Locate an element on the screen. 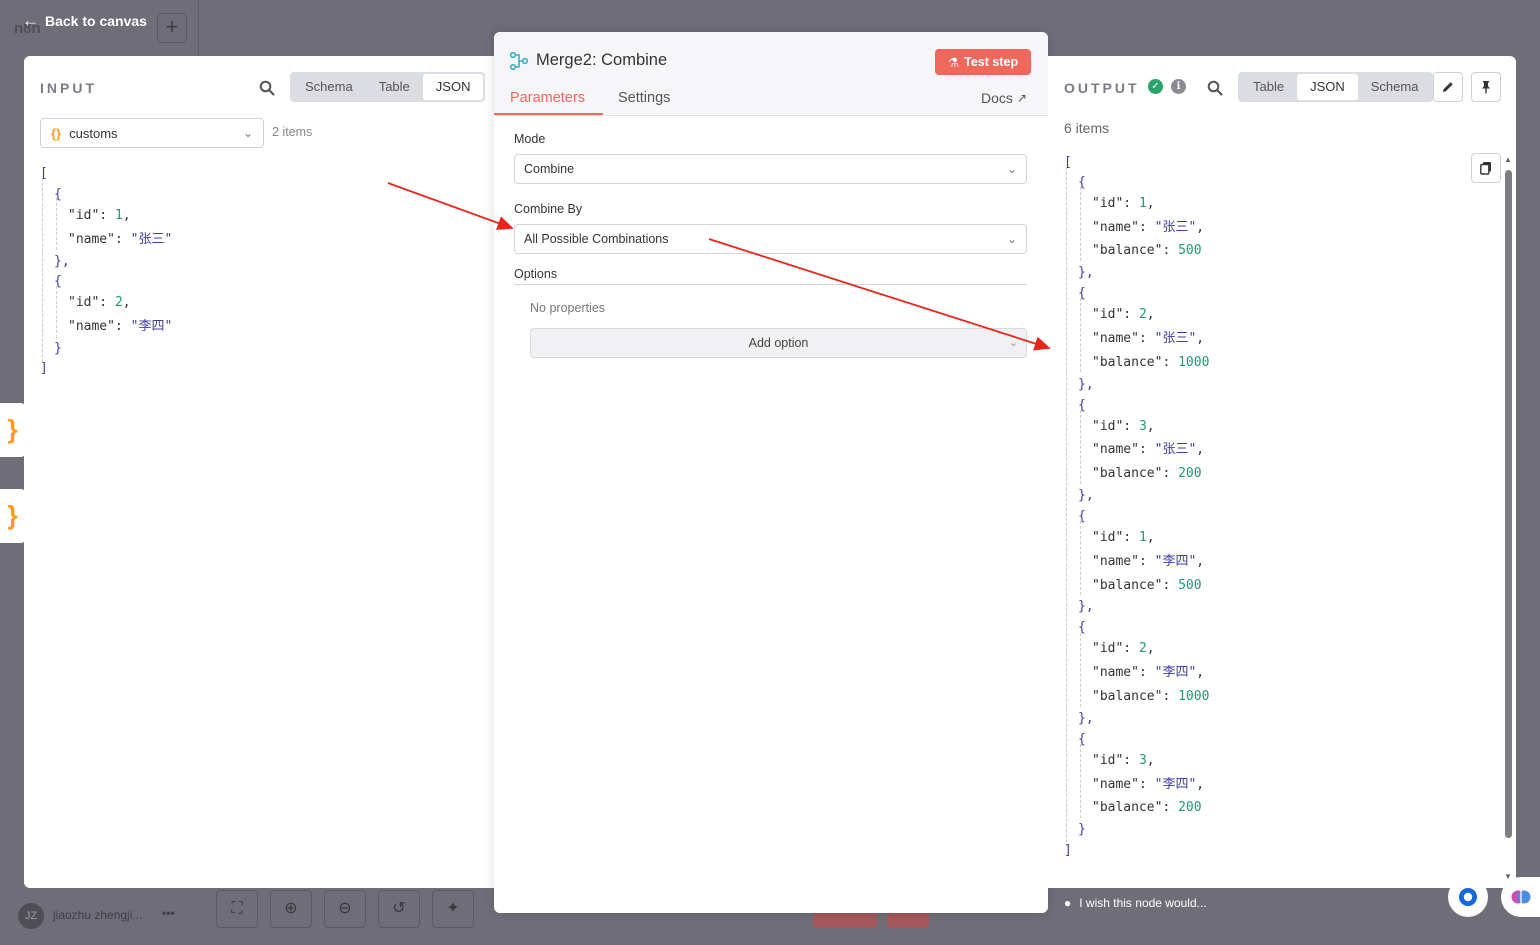  scroll-up-icon: ▲ is located at coordinates (1508, 159).